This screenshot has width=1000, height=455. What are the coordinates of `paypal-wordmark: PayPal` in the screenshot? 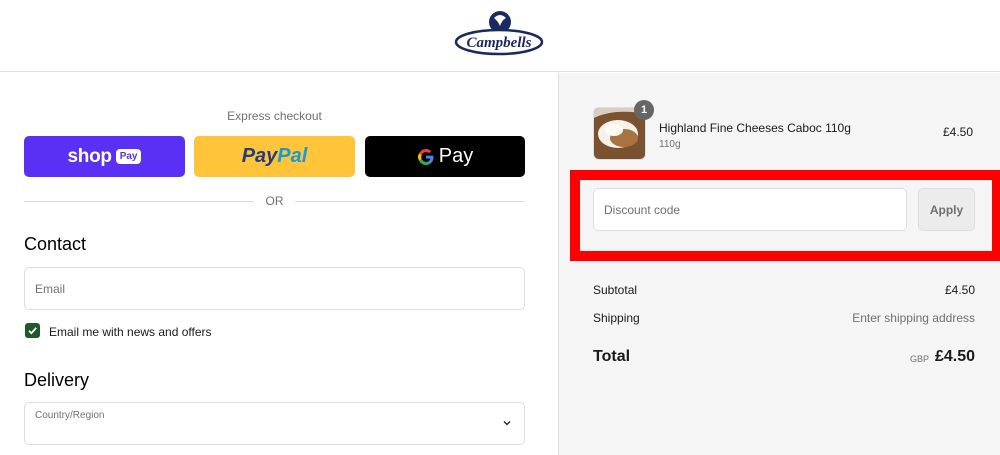 It's located at (274, 156).